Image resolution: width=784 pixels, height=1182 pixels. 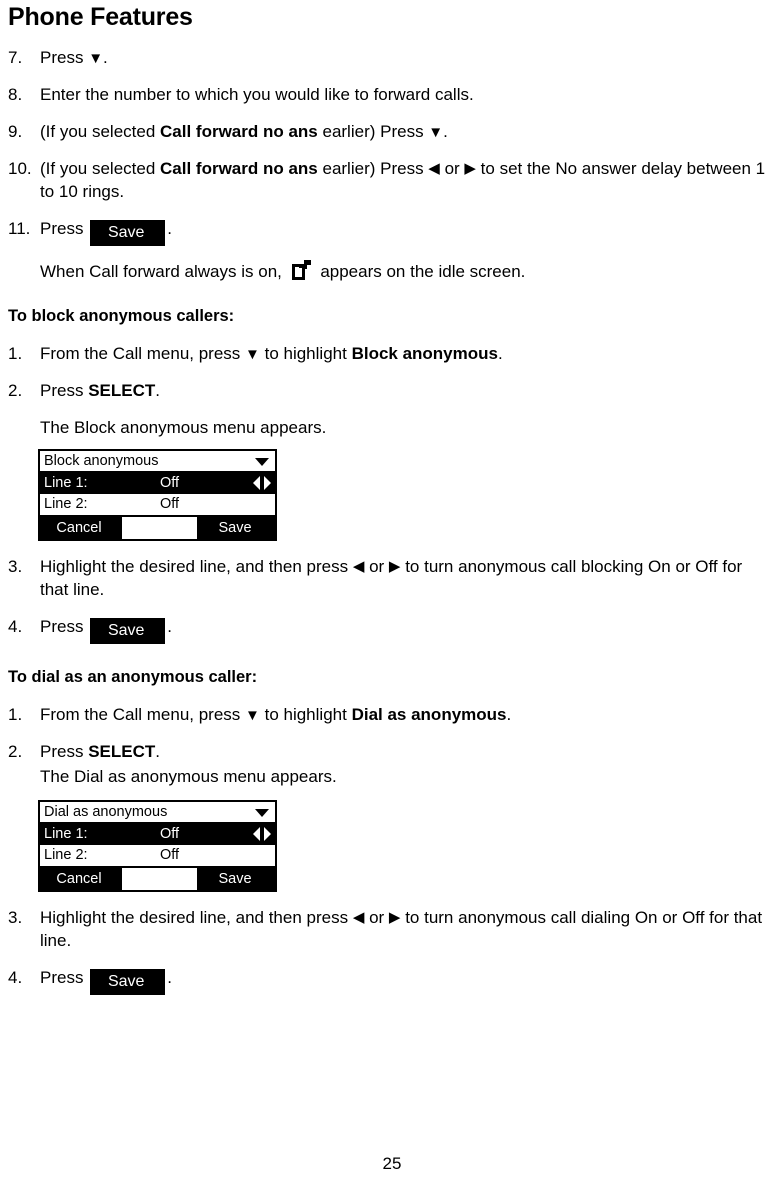 I want to click on step-item: 11. Press Save., so click(x=392, y=231).